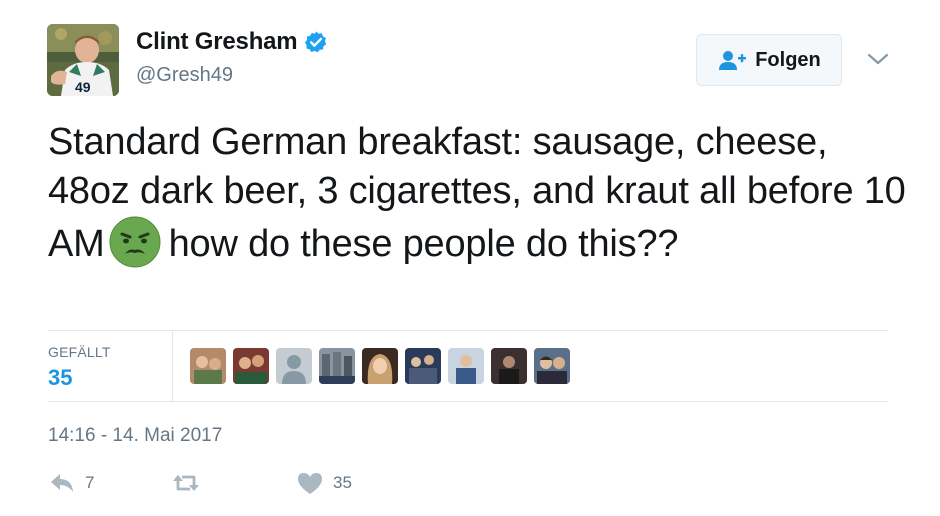 This screenshot has width=940, height=516. Describe the element at coordinates (90, 482) in the screenshot. I see `reply-count: 7` at that location.